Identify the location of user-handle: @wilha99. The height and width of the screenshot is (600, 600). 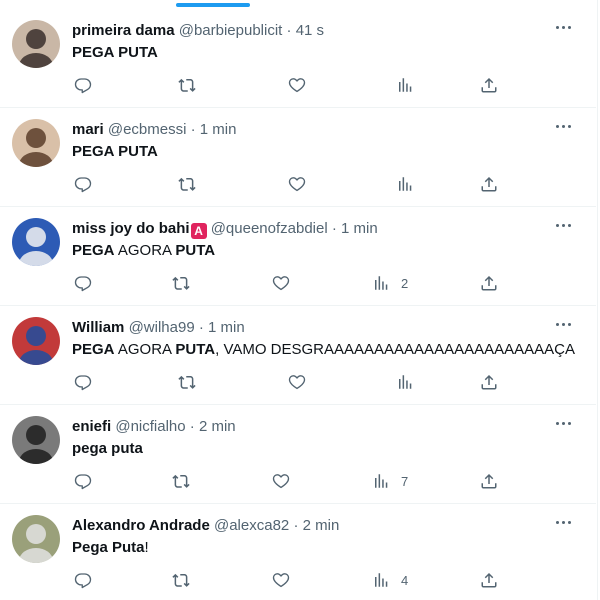
(162, 327).